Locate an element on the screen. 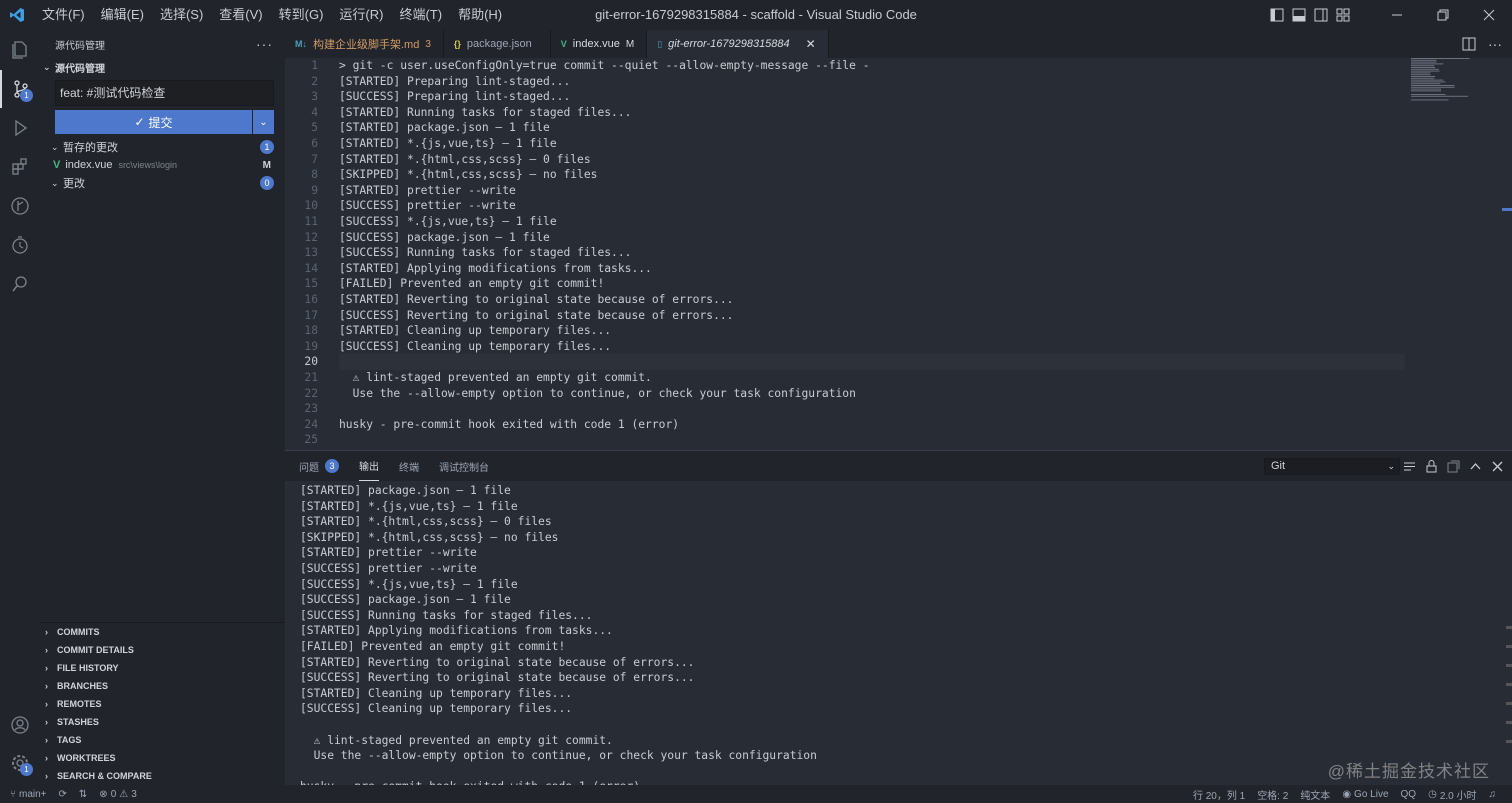 This screenshot has width=1512, height=803. customize-layout-icon is located at coordinates (1343, 15).